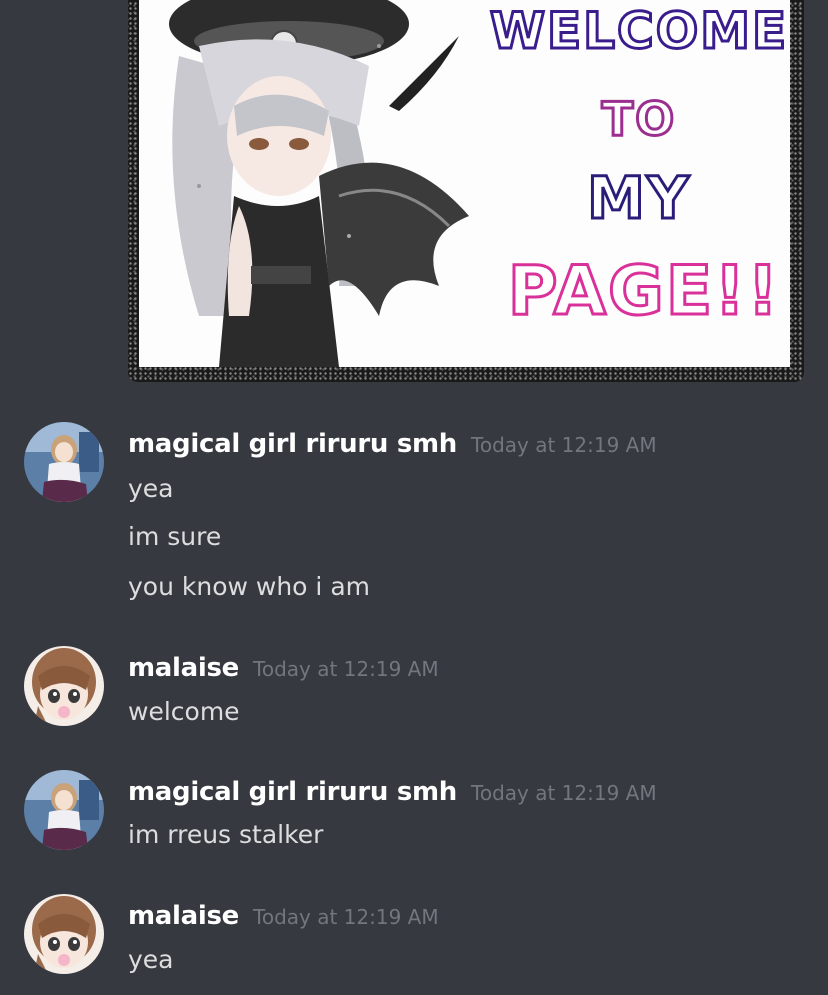 This screenshot has width=828, height=995. I want to click on anime-girl-illustration, so click(319, 183).